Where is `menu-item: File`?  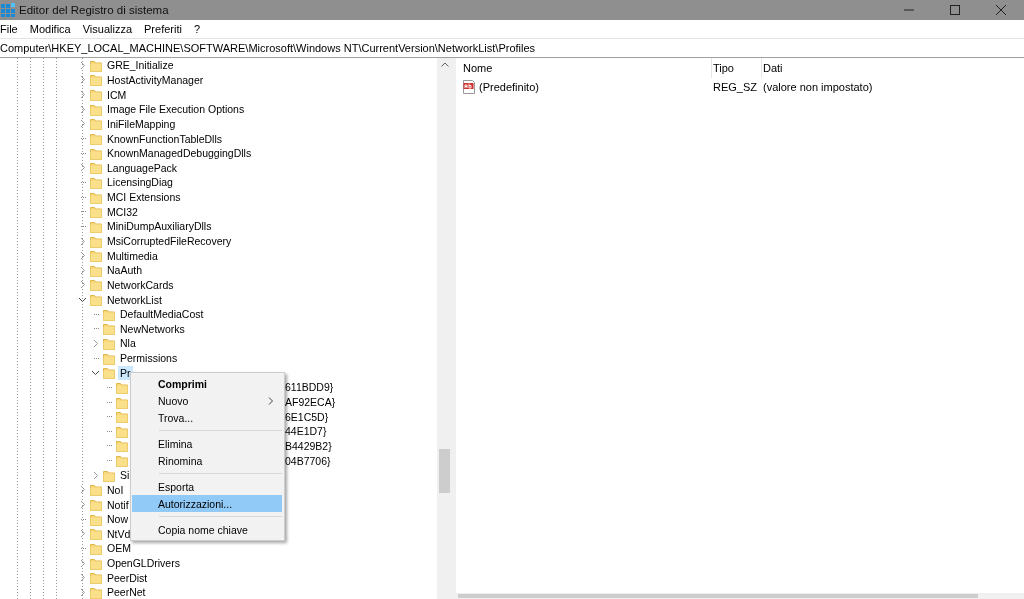 menu-item: File is located at coordinates (12, 29).